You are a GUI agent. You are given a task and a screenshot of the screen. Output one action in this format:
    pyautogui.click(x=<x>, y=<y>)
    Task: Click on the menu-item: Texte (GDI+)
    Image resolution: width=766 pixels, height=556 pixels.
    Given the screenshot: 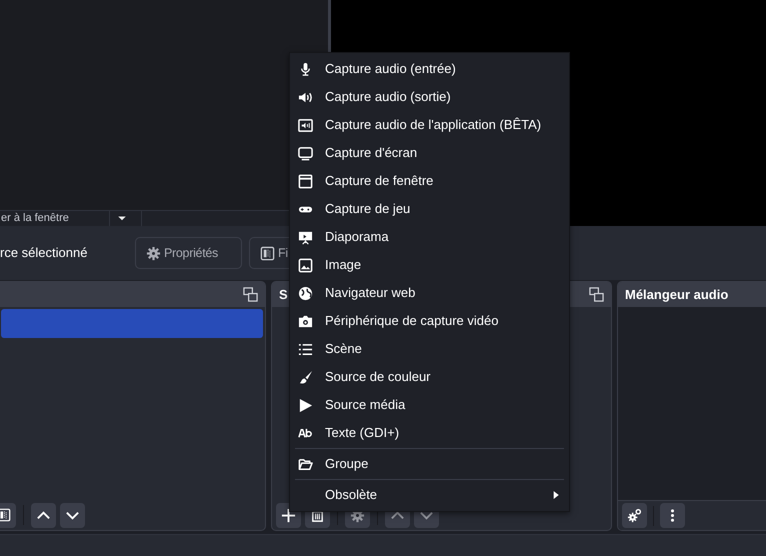 What is the action you would take?
    pyautogui.click(x=429, y=433)
    